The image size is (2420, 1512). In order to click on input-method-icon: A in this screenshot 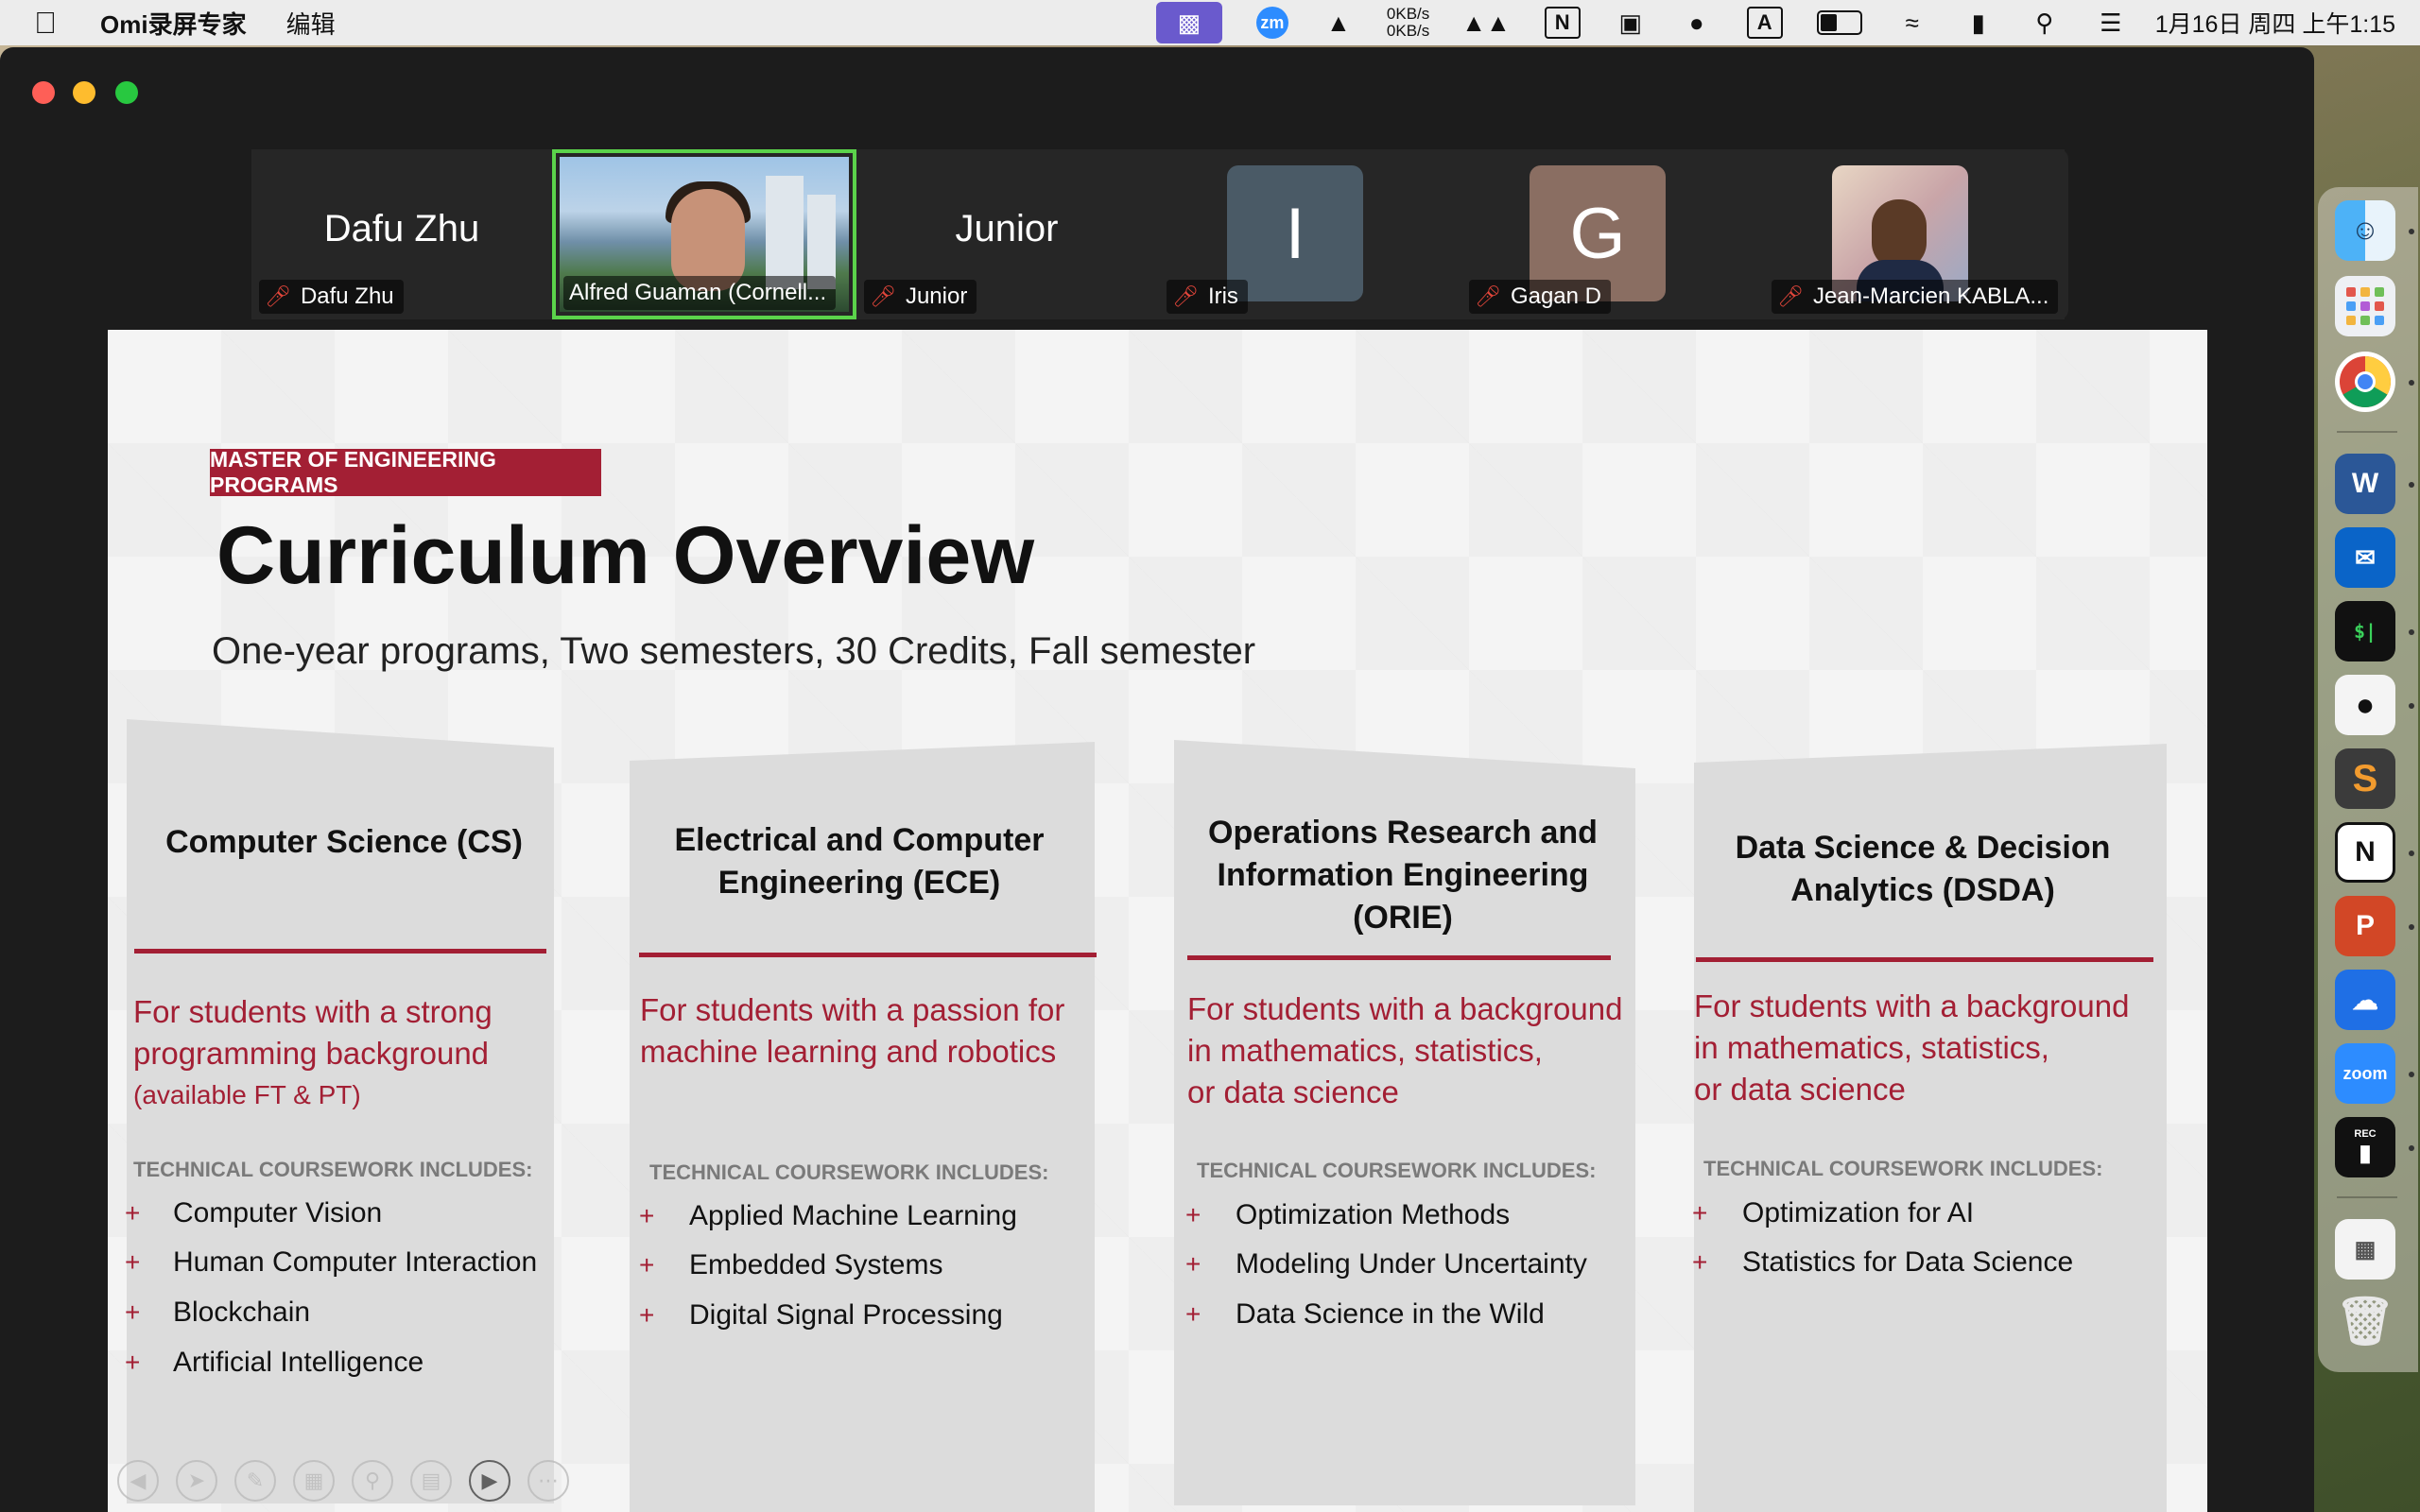, I will do `click(1765, 23)`.